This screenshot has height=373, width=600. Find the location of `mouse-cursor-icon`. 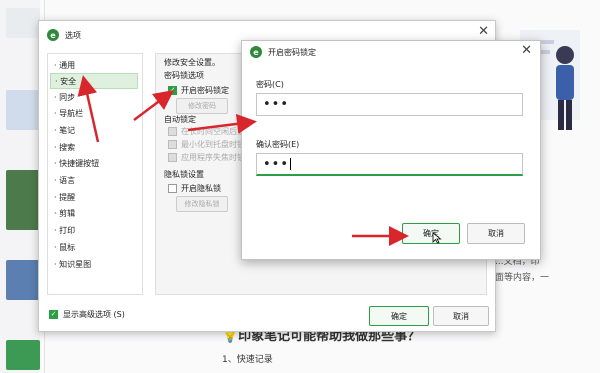

mouse-cursor-icon is located at coordinates (437, 238).